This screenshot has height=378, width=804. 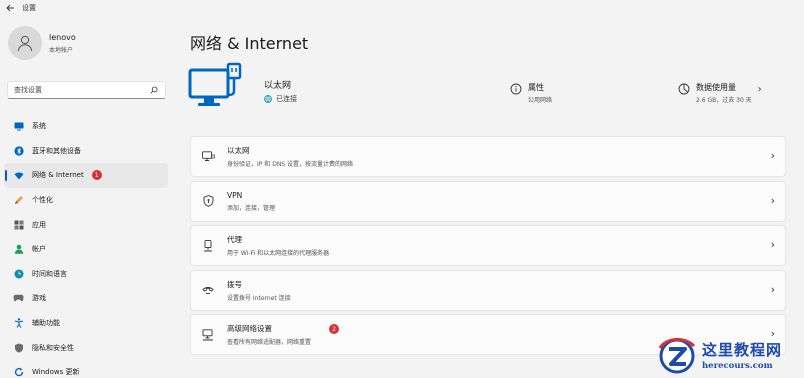 What do you see at coordinates (268, 99) in the screenshot?
I see `connected-globe-icon` at bounding box center [268, 99].